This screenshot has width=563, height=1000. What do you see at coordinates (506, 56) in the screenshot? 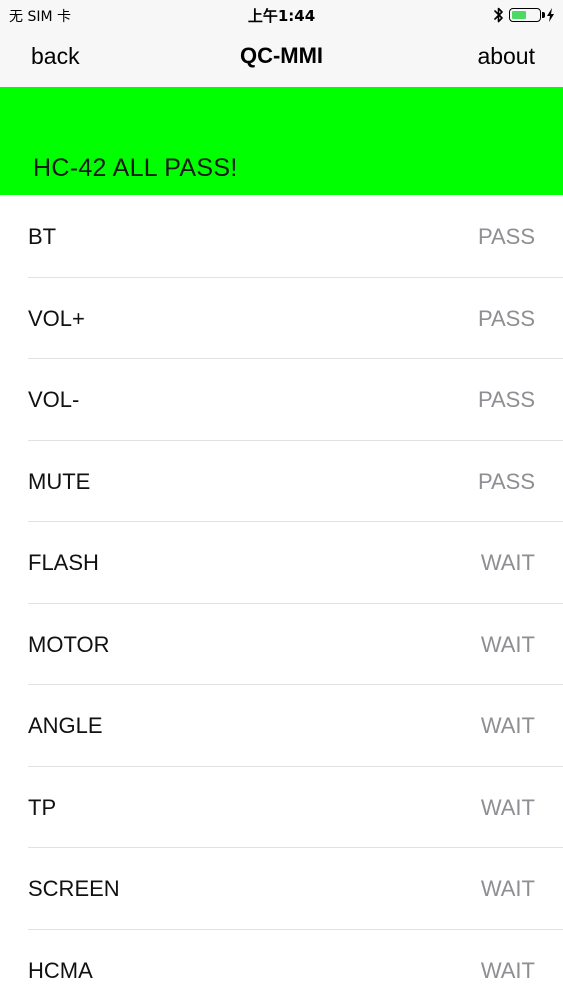
I see `about-button: about` at bounding box center [506, 56].